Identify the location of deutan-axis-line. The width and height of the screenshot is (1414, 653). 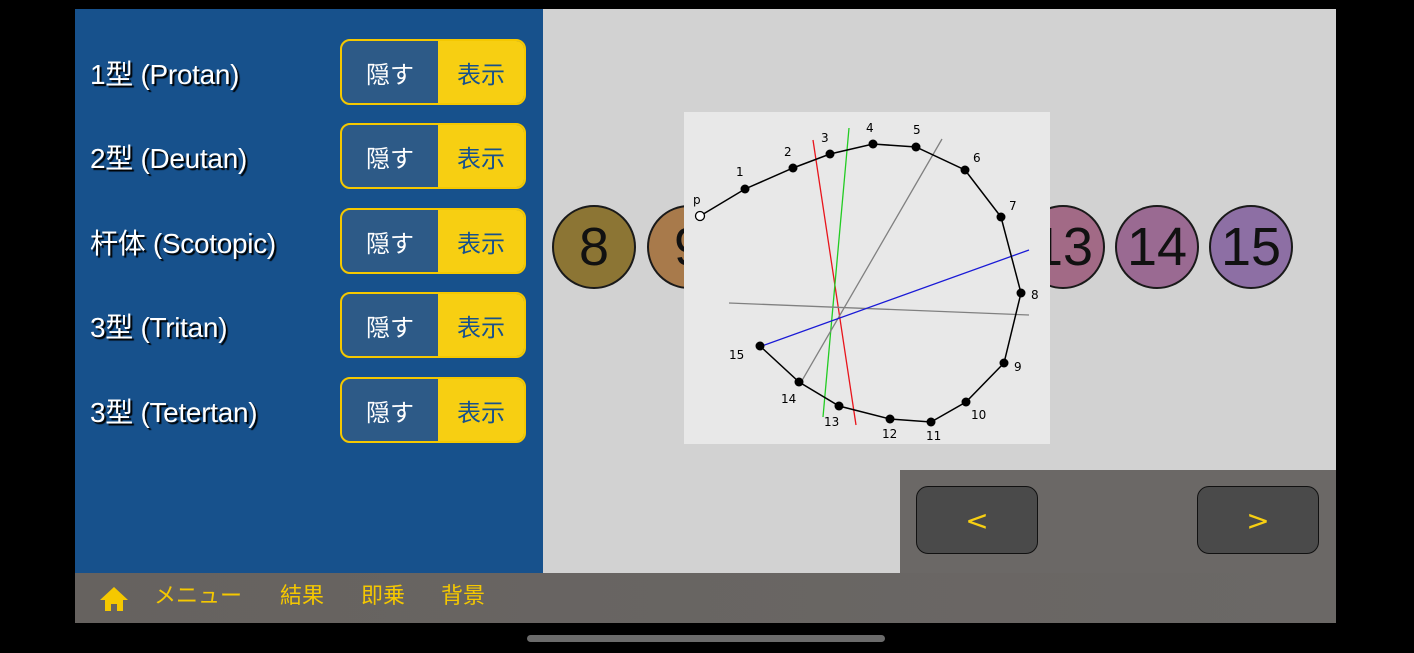
(836, 272).